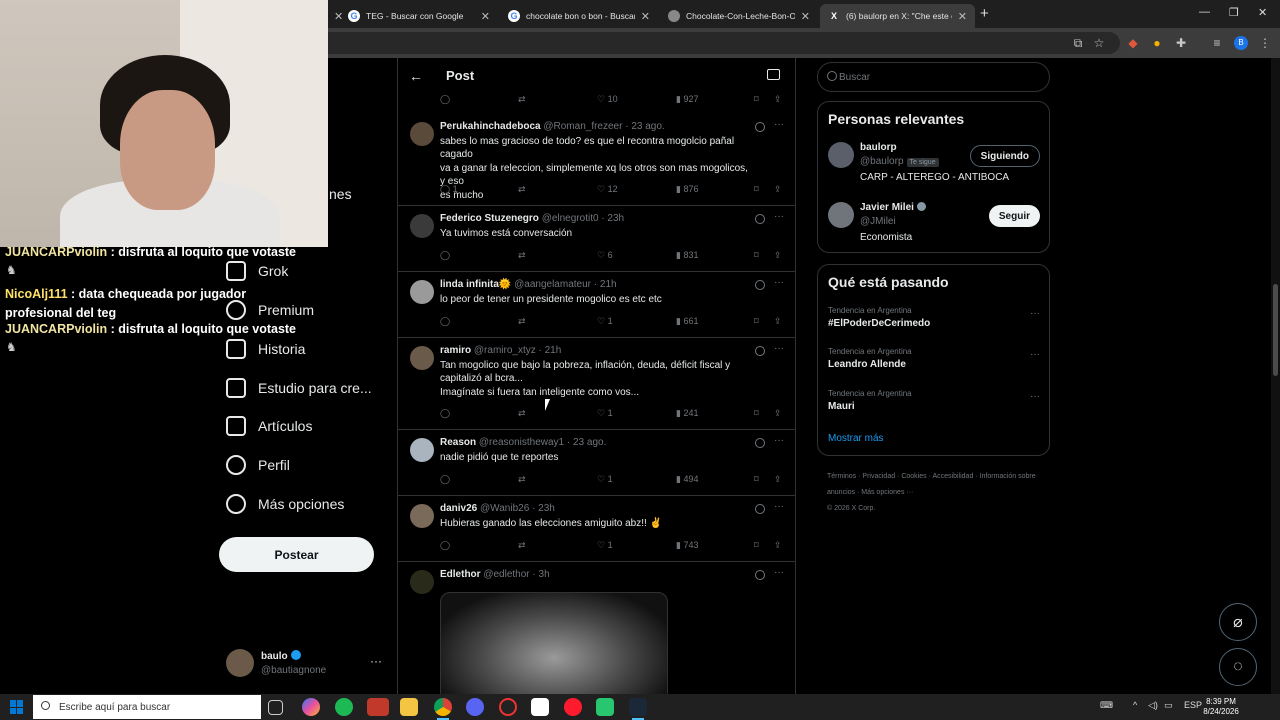 Image resolution: width=1280 pixels, height=720 pixels. Describe the element at coordinates (570, 218) in the screenshot. I see `tweet-author-handle: @elnegrotit0` at that location.